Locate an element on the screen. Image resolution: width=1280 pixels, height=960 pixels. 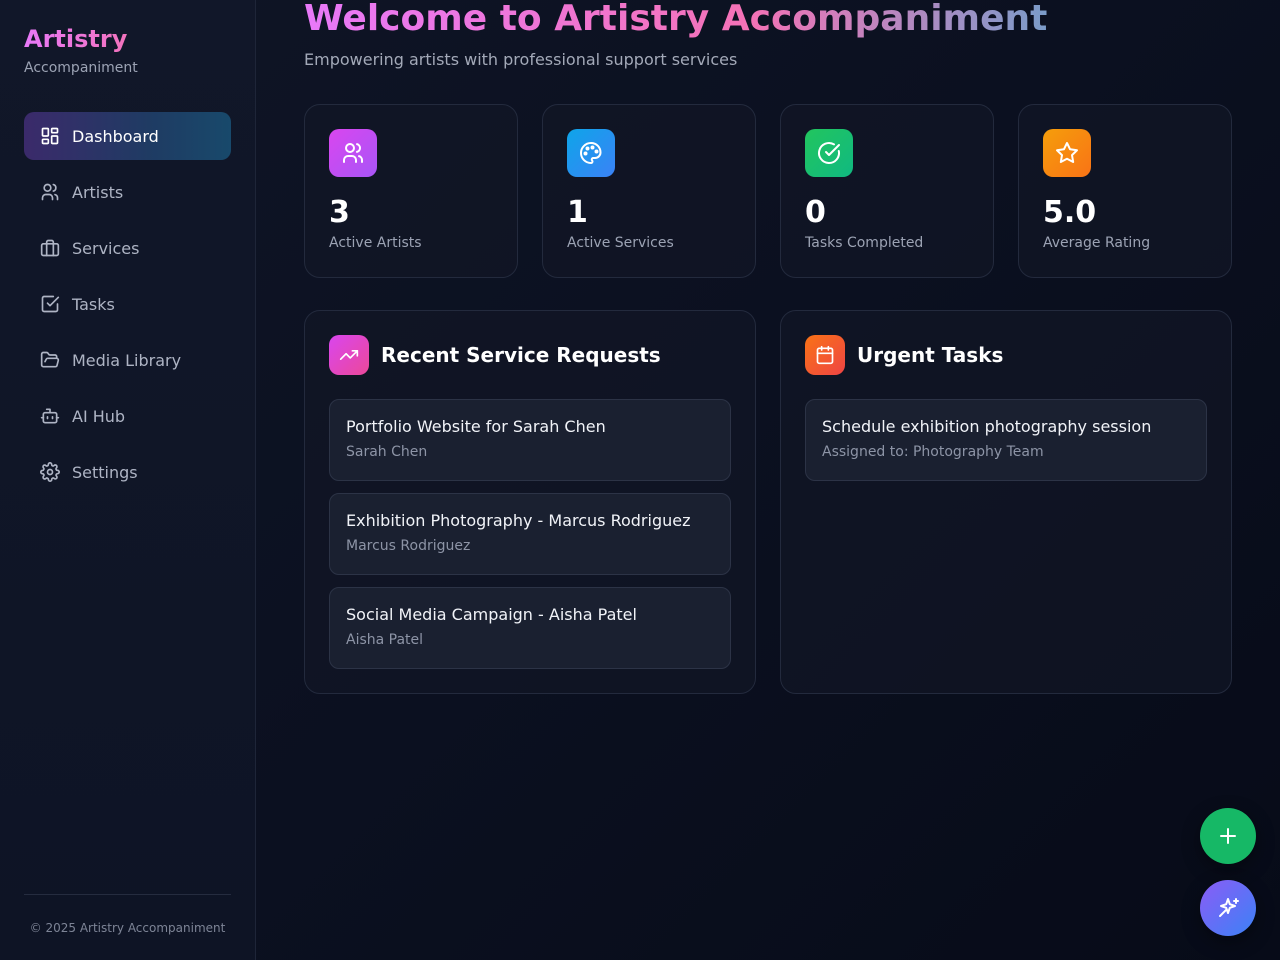
stat-label: Tasks Completed is located at coordinates (864, 243).